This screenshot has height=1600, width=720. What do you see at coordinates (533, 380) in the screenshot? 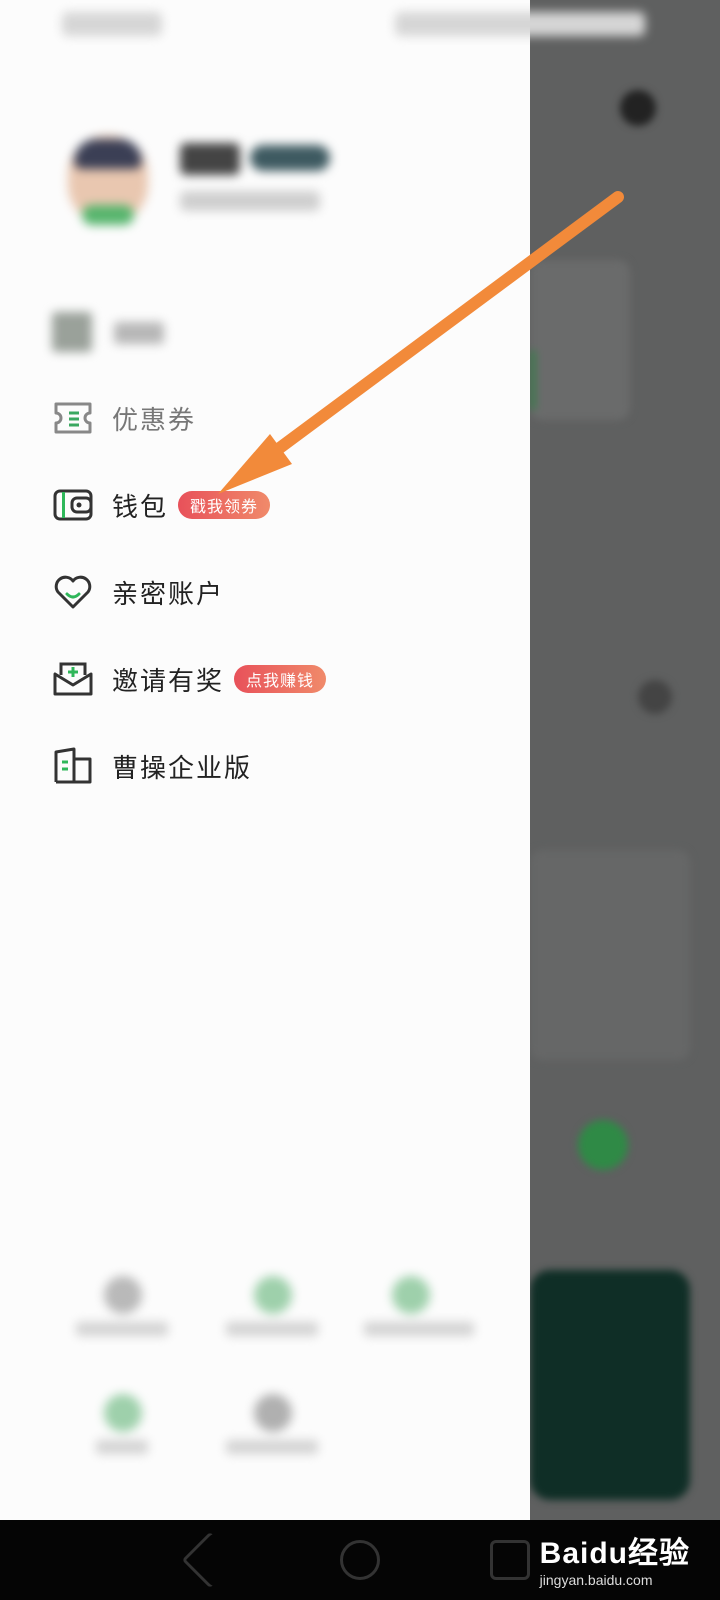
I see `background-accent` at bounding box center [533, 380].